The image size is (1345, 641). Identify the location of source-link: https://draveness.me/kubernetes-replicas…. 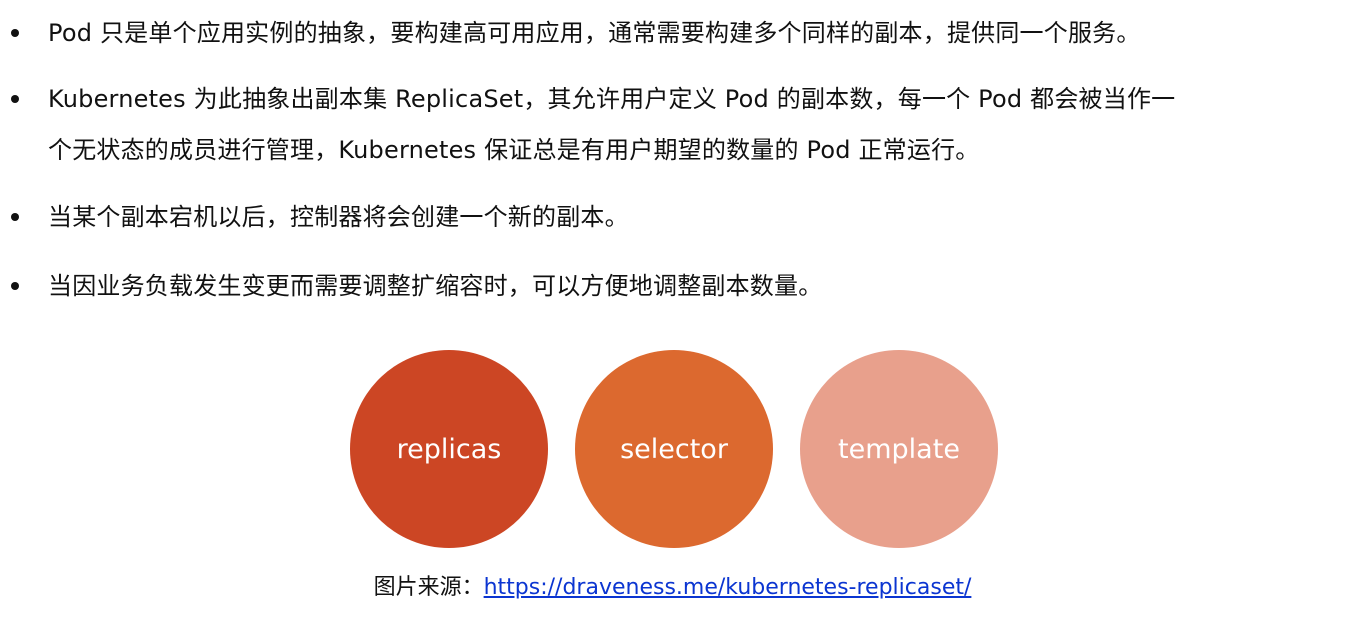
(728, 587).